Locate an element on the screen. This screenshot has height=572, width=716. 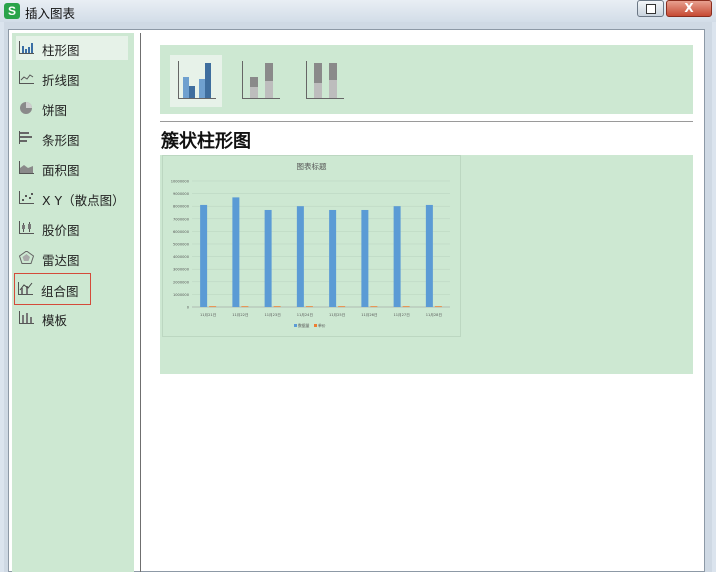
sidebar-item-pie: 饼图 is located at coordinates (72, 108).